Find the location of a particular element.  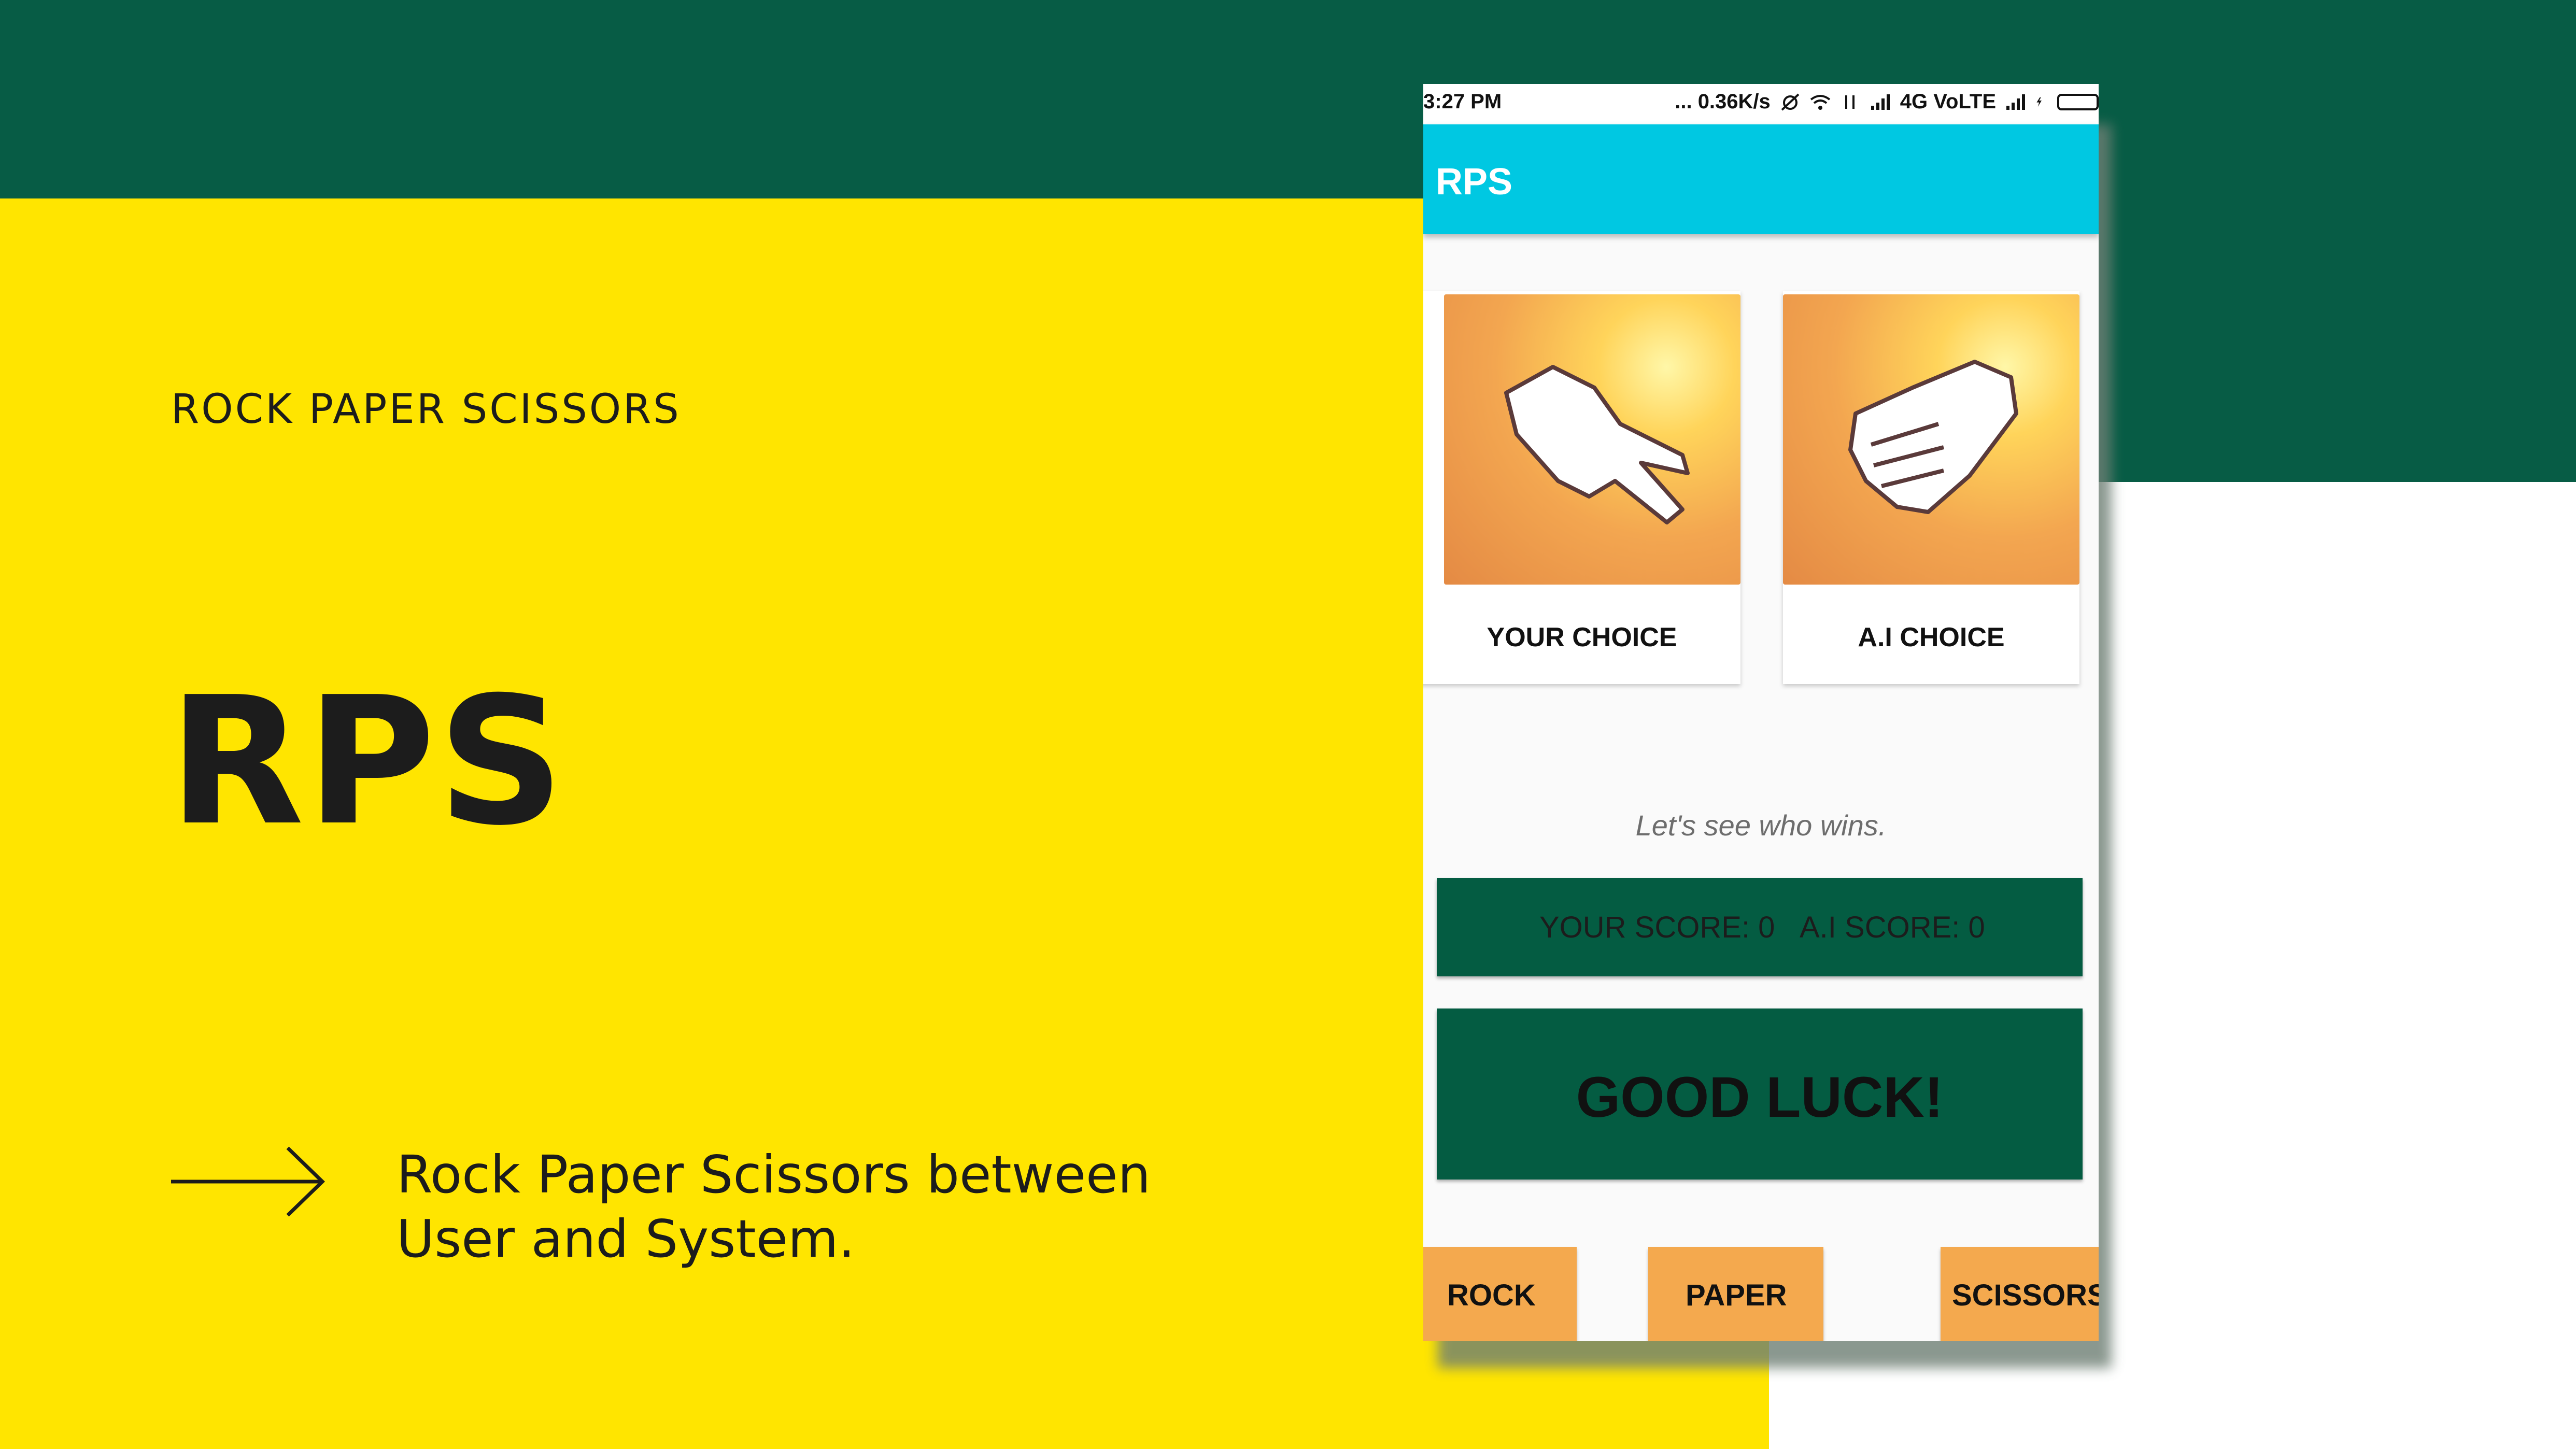

description-line-1: Rock Paper Scissors between is located at coordinates (774, 1174).